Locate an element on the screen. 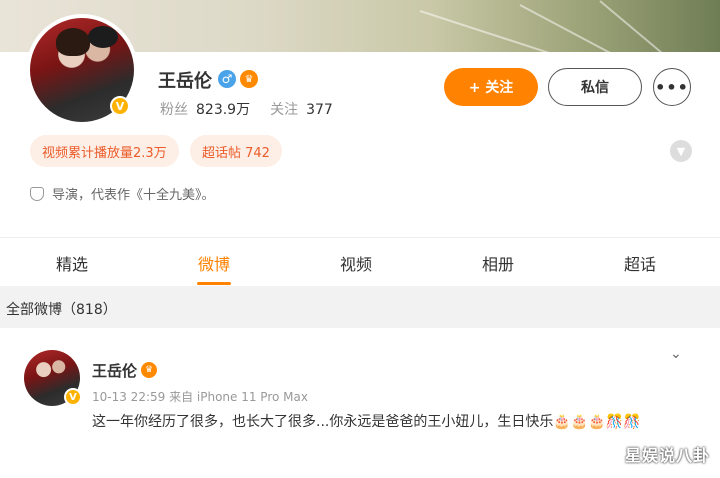 The width and height of the screenshot is (720, 478). message-button: 私信 is located at coordinates (595, 87).